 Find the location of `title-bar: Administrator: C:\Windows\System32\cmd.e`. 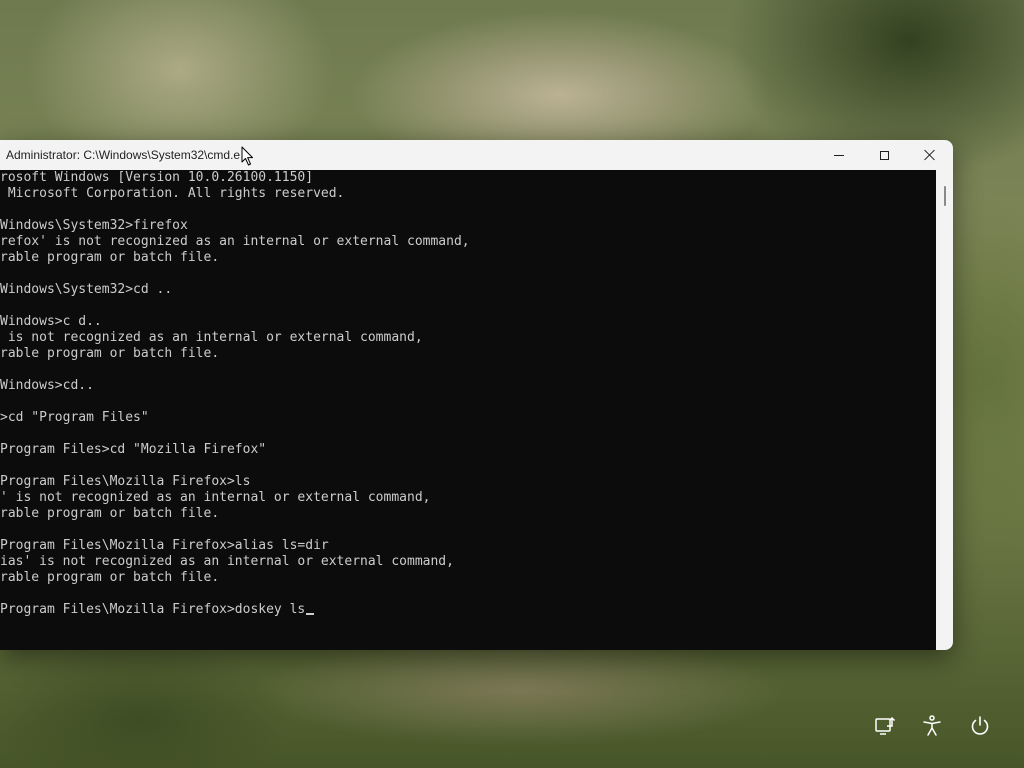

title-bar: Administrator: C:\Windows\System32\cmd.e is located at coordinates (476, 155).